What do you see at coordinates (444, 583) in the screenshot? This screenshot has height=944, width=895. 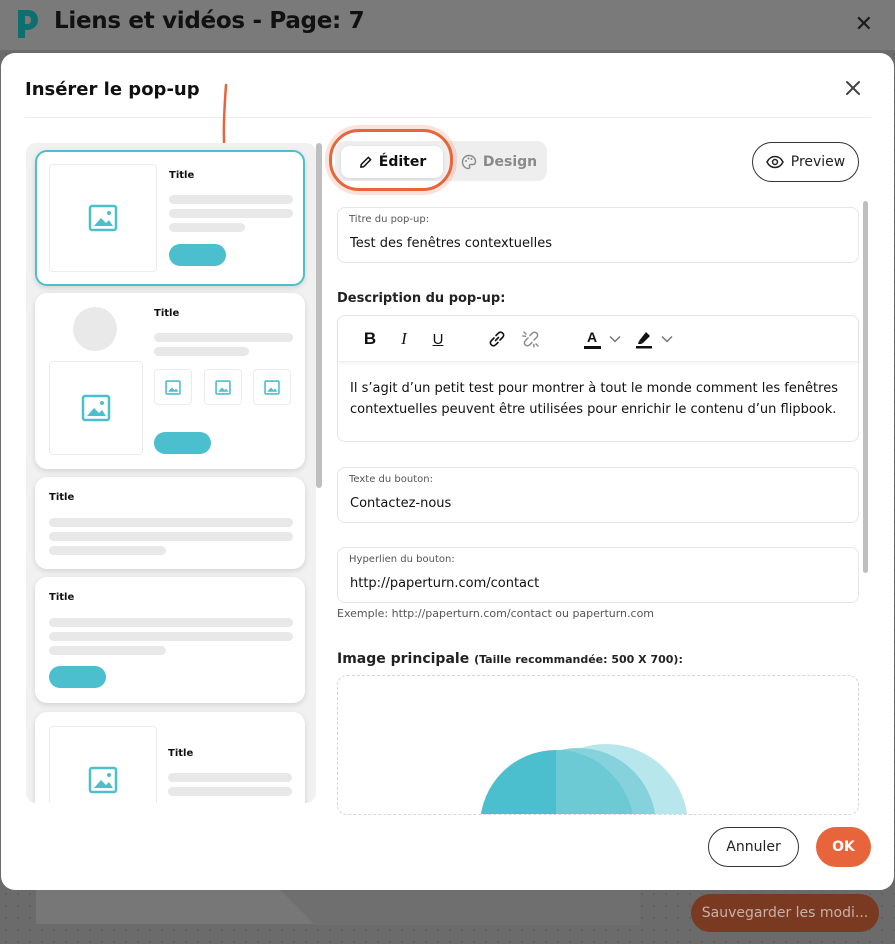 I see `button-link-input: http://paperturn.com/contact` at bounding box center [444, 583].